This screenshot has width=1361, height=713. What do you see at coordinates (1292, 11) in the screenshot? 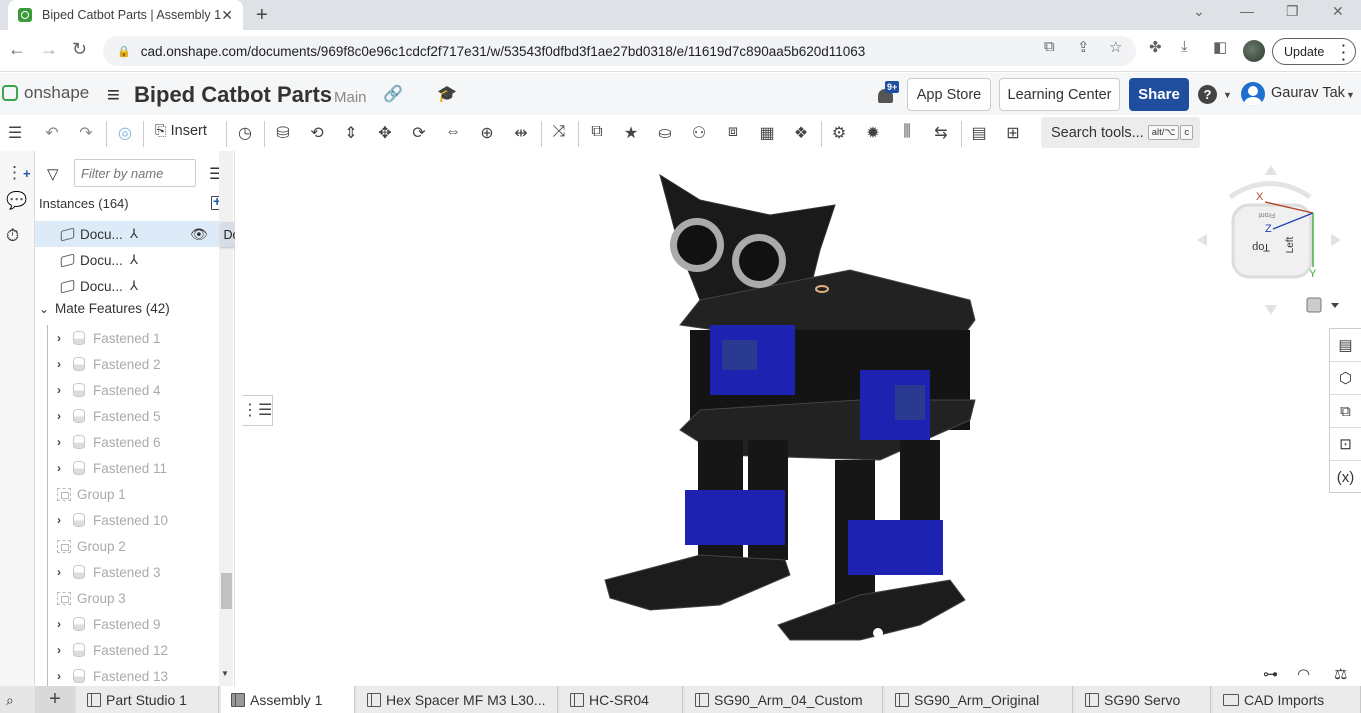
I see `restore-button: ❐` at bounding box center [1292, 11].